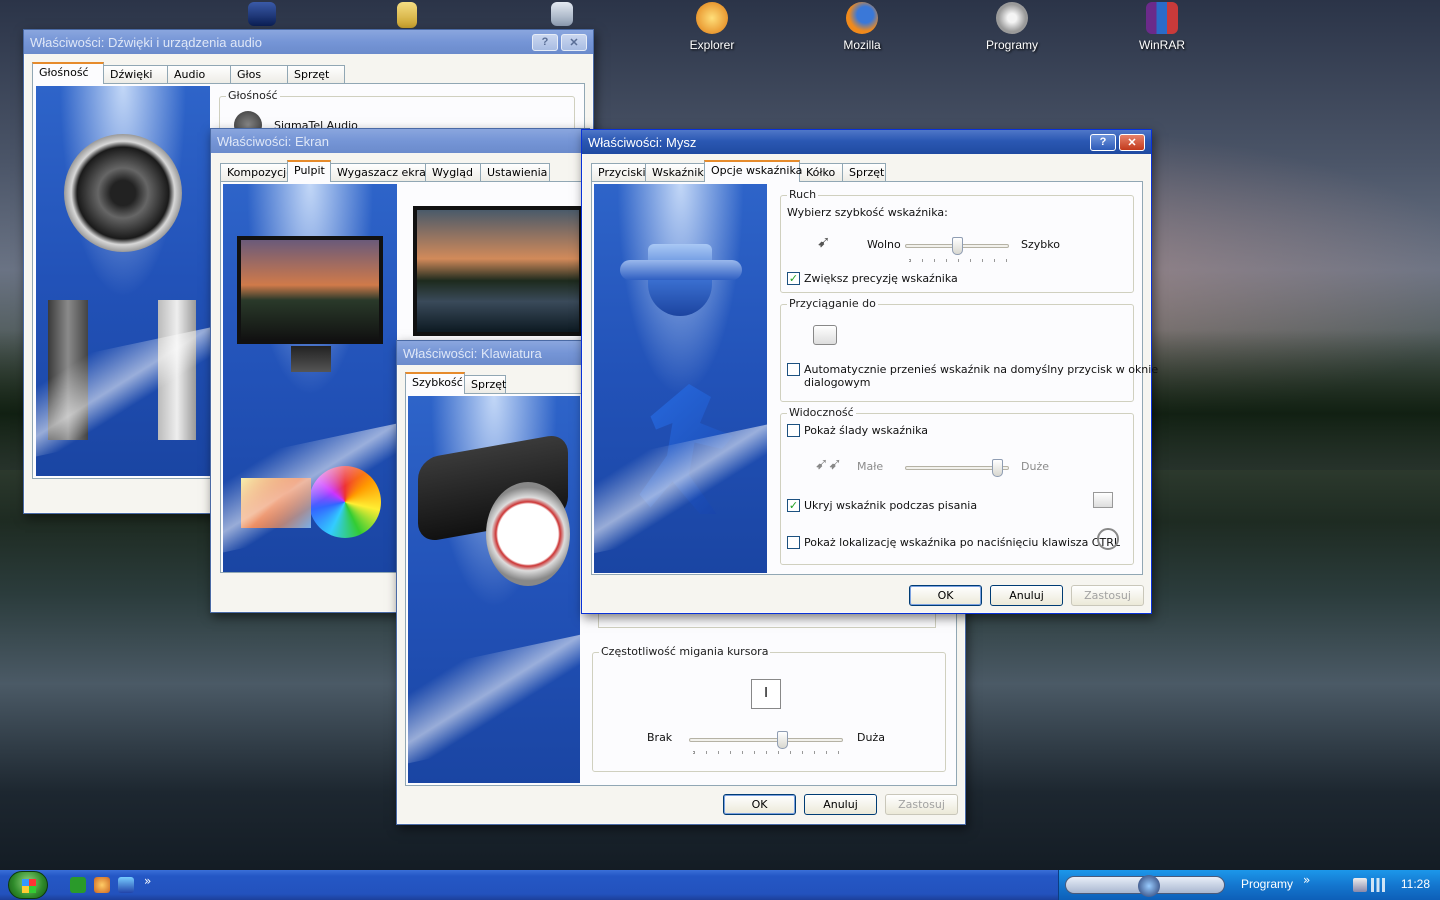  What do you see at coordinates (276, 503) in the screenshot?
I see `photo-thumbnails` at bounding box center [276, 503].